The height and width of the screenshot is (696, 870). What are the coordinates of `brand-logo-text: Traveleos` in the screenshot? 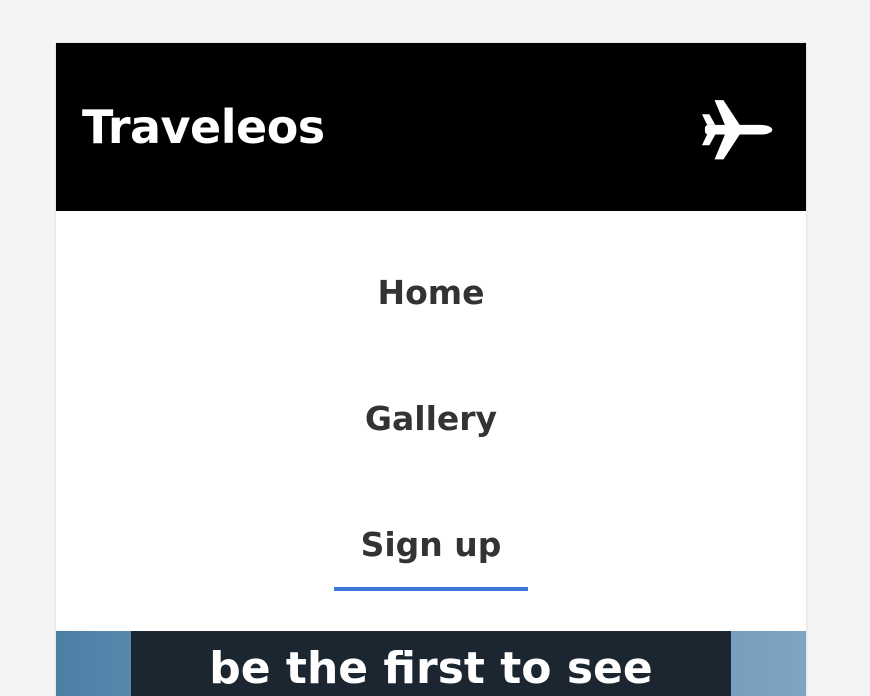 It's located at (203, 127).